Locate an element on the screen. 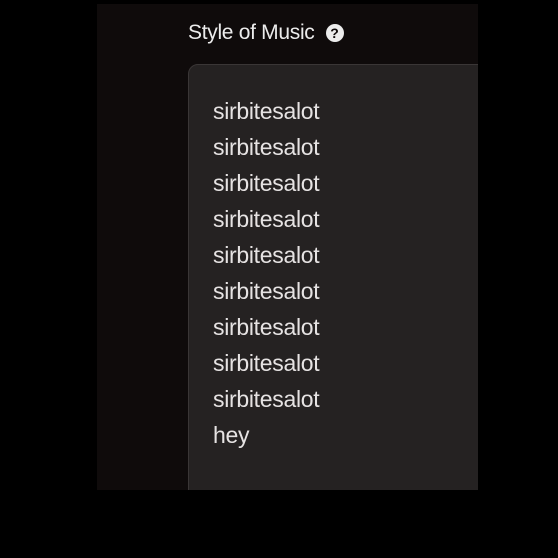  style-of-music-label: Style of Music is located at coordinates (251, 32).